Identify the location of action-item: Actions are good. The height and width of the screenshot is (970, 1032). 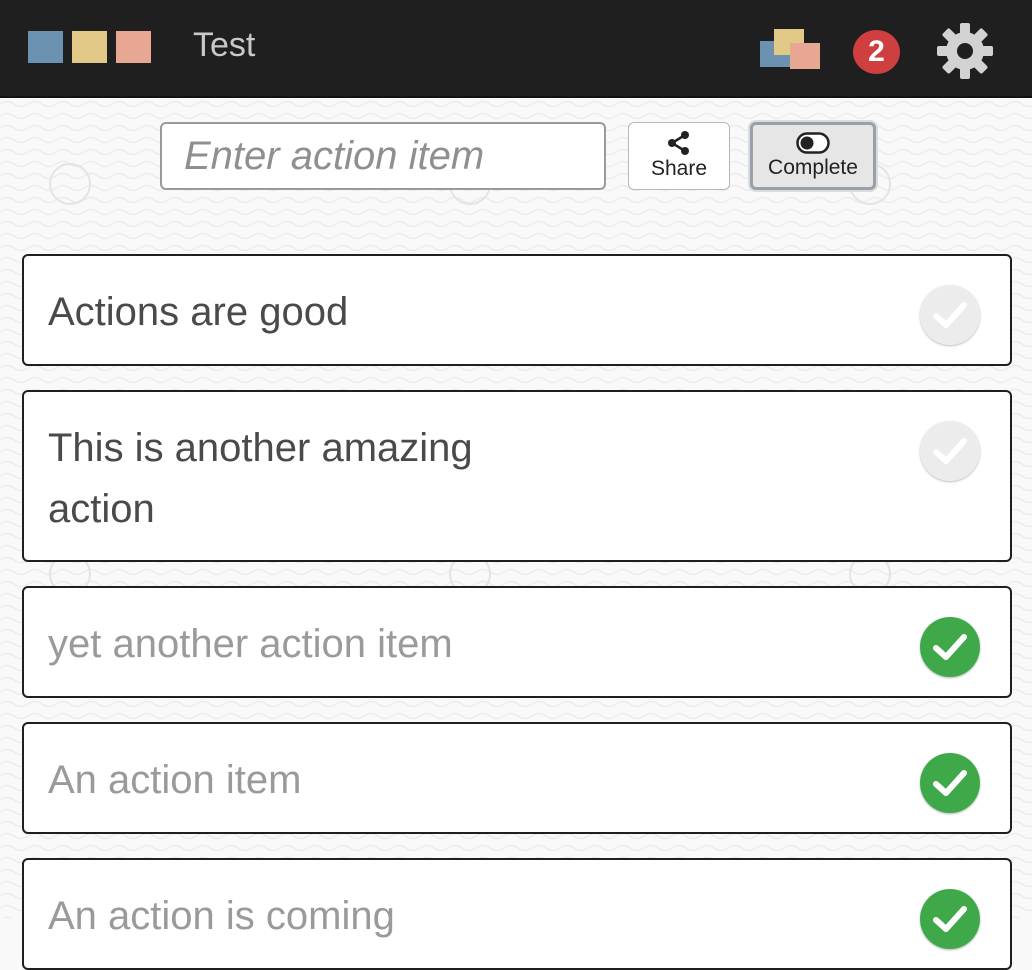
(517, 310).